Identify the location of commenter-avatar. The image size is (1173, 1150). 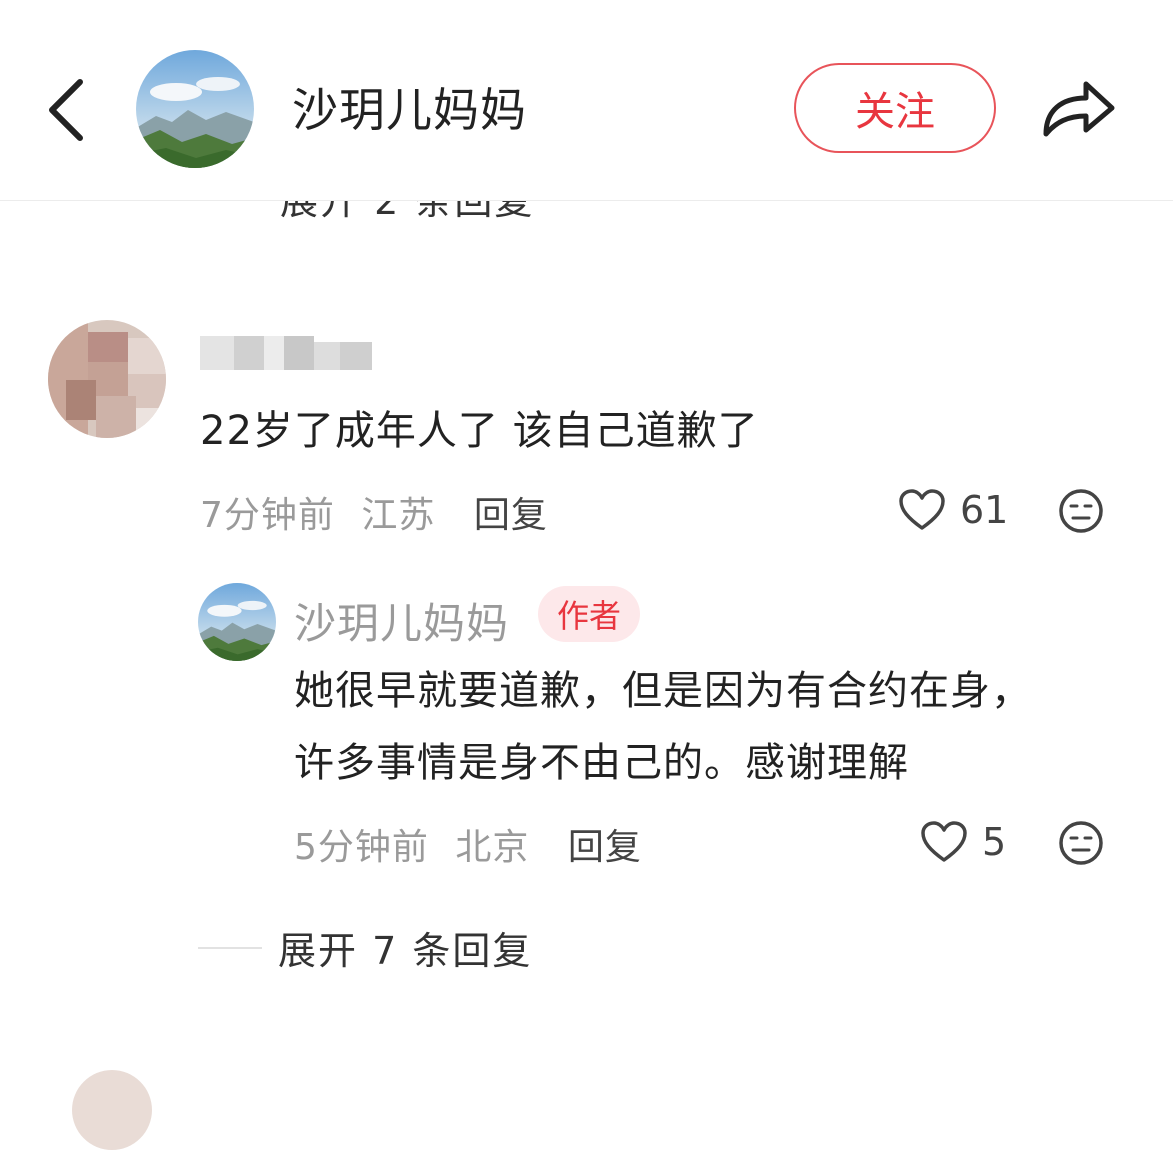
(107, 379).